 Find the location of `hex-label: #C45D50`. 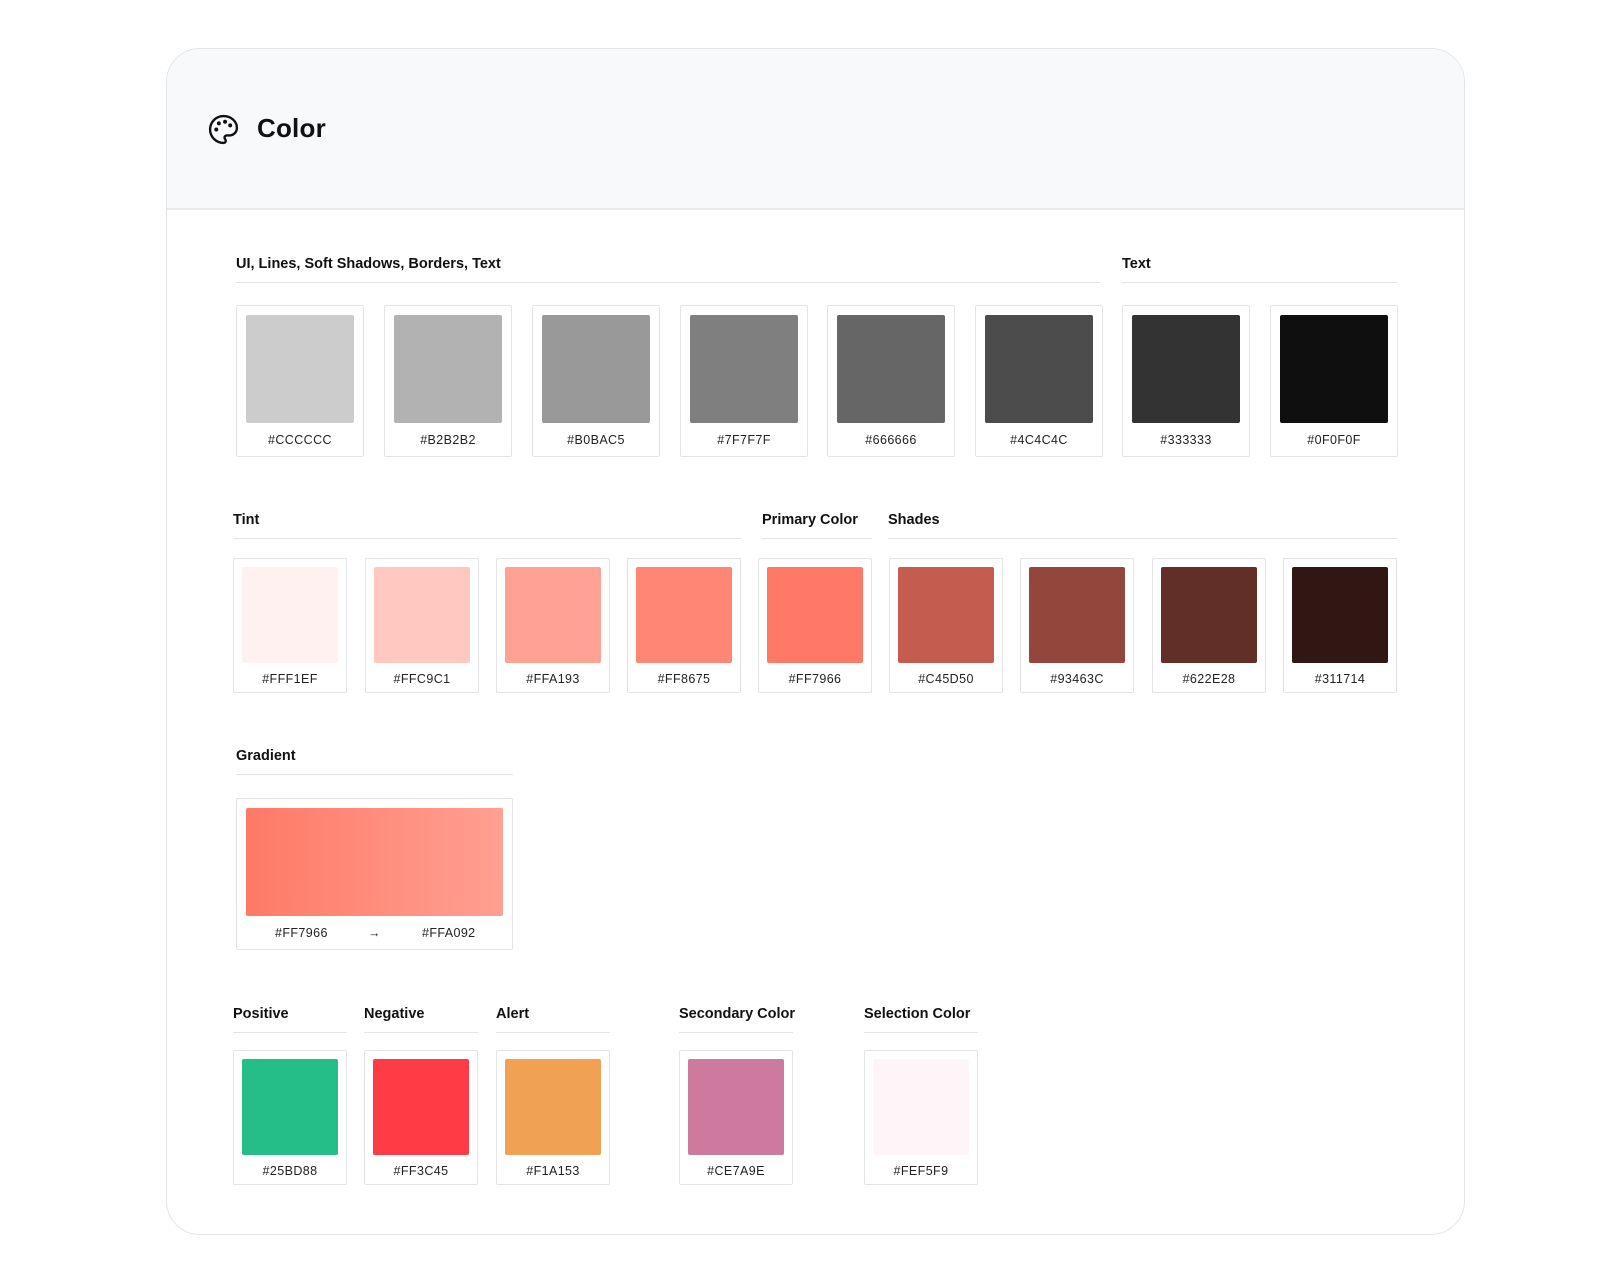

hex-label: #C45D50 is located at coordinates (946, 679).